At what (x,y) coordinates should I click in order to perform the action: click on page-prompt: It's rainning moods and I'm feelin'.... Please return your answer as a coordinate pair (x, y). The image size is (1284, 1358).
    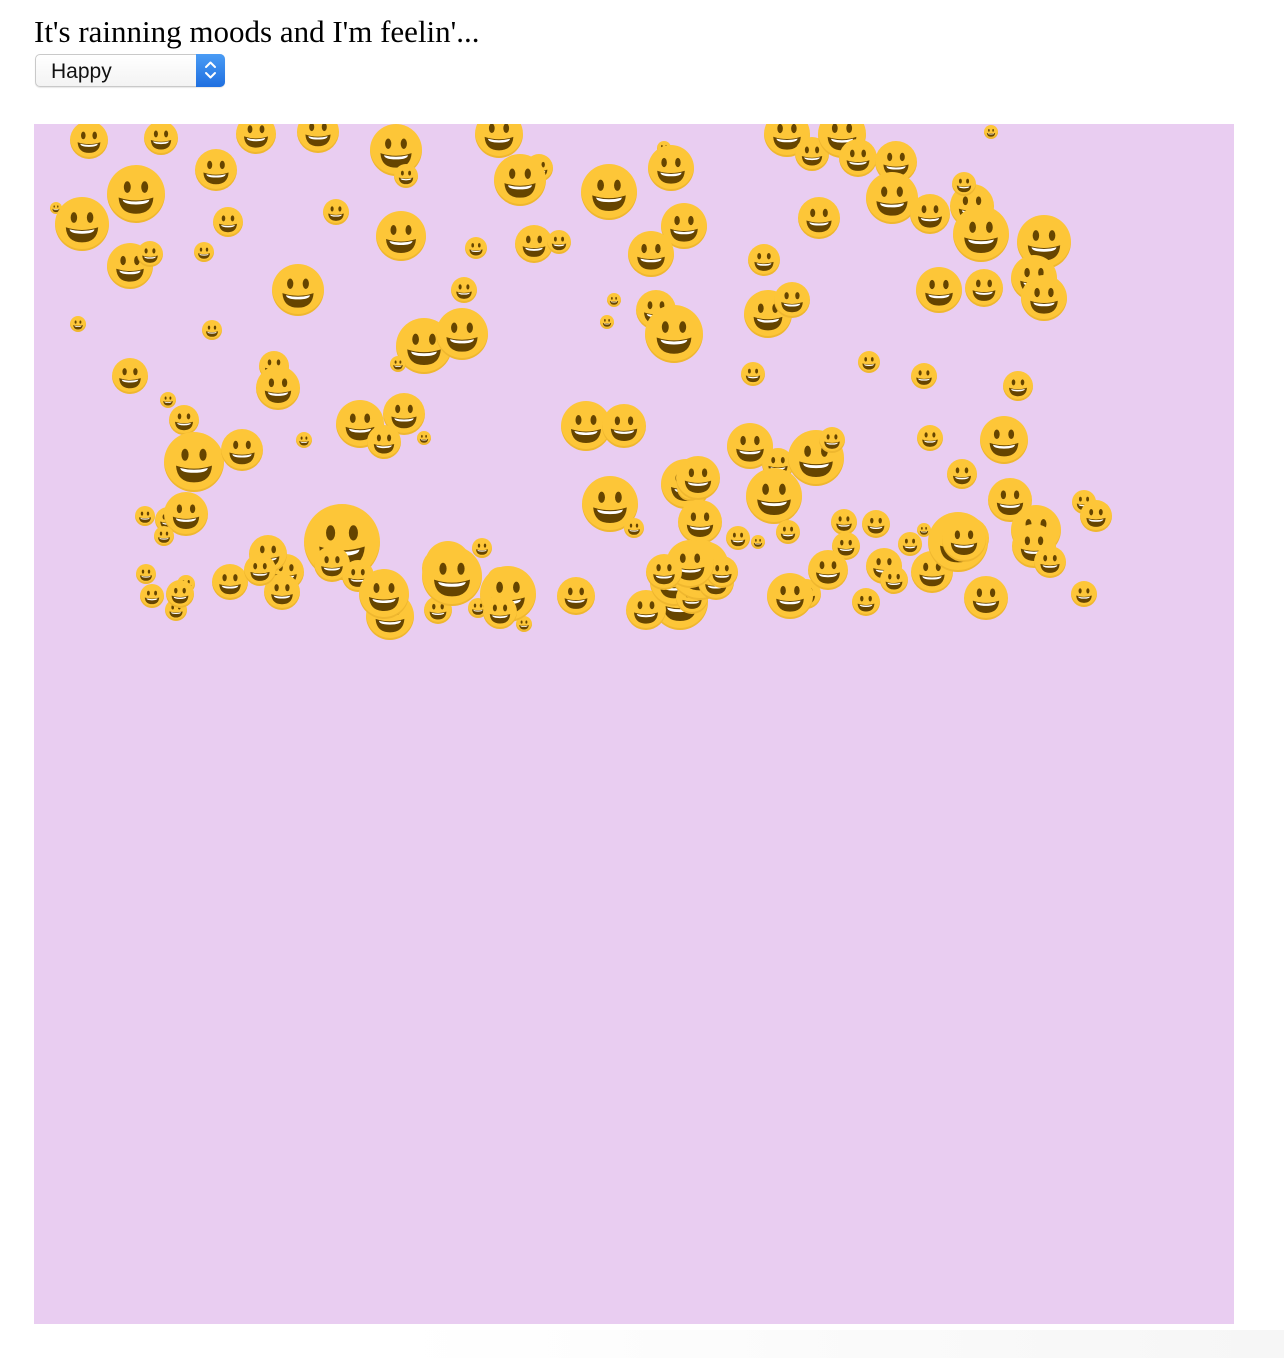
    Looking at the image, I should click on (257, 31).